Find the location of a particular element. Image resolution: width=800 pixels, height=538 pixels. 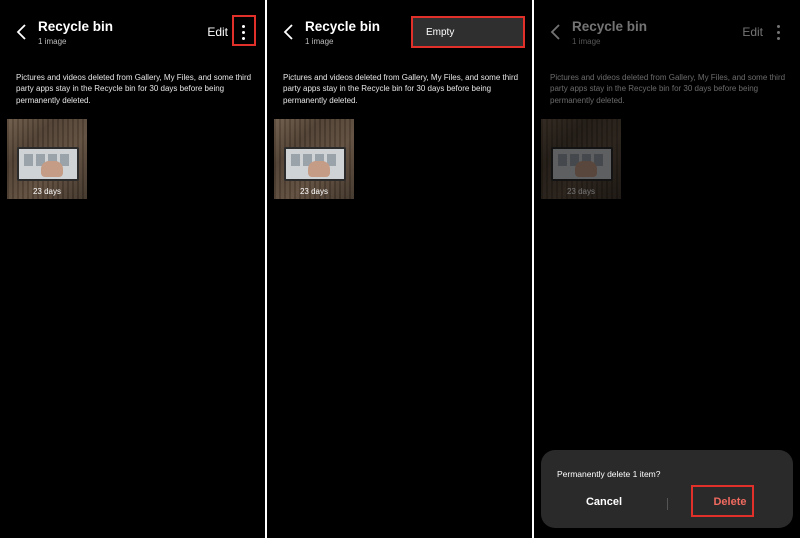

more-button-highlight is located at coordinates (244, 30).